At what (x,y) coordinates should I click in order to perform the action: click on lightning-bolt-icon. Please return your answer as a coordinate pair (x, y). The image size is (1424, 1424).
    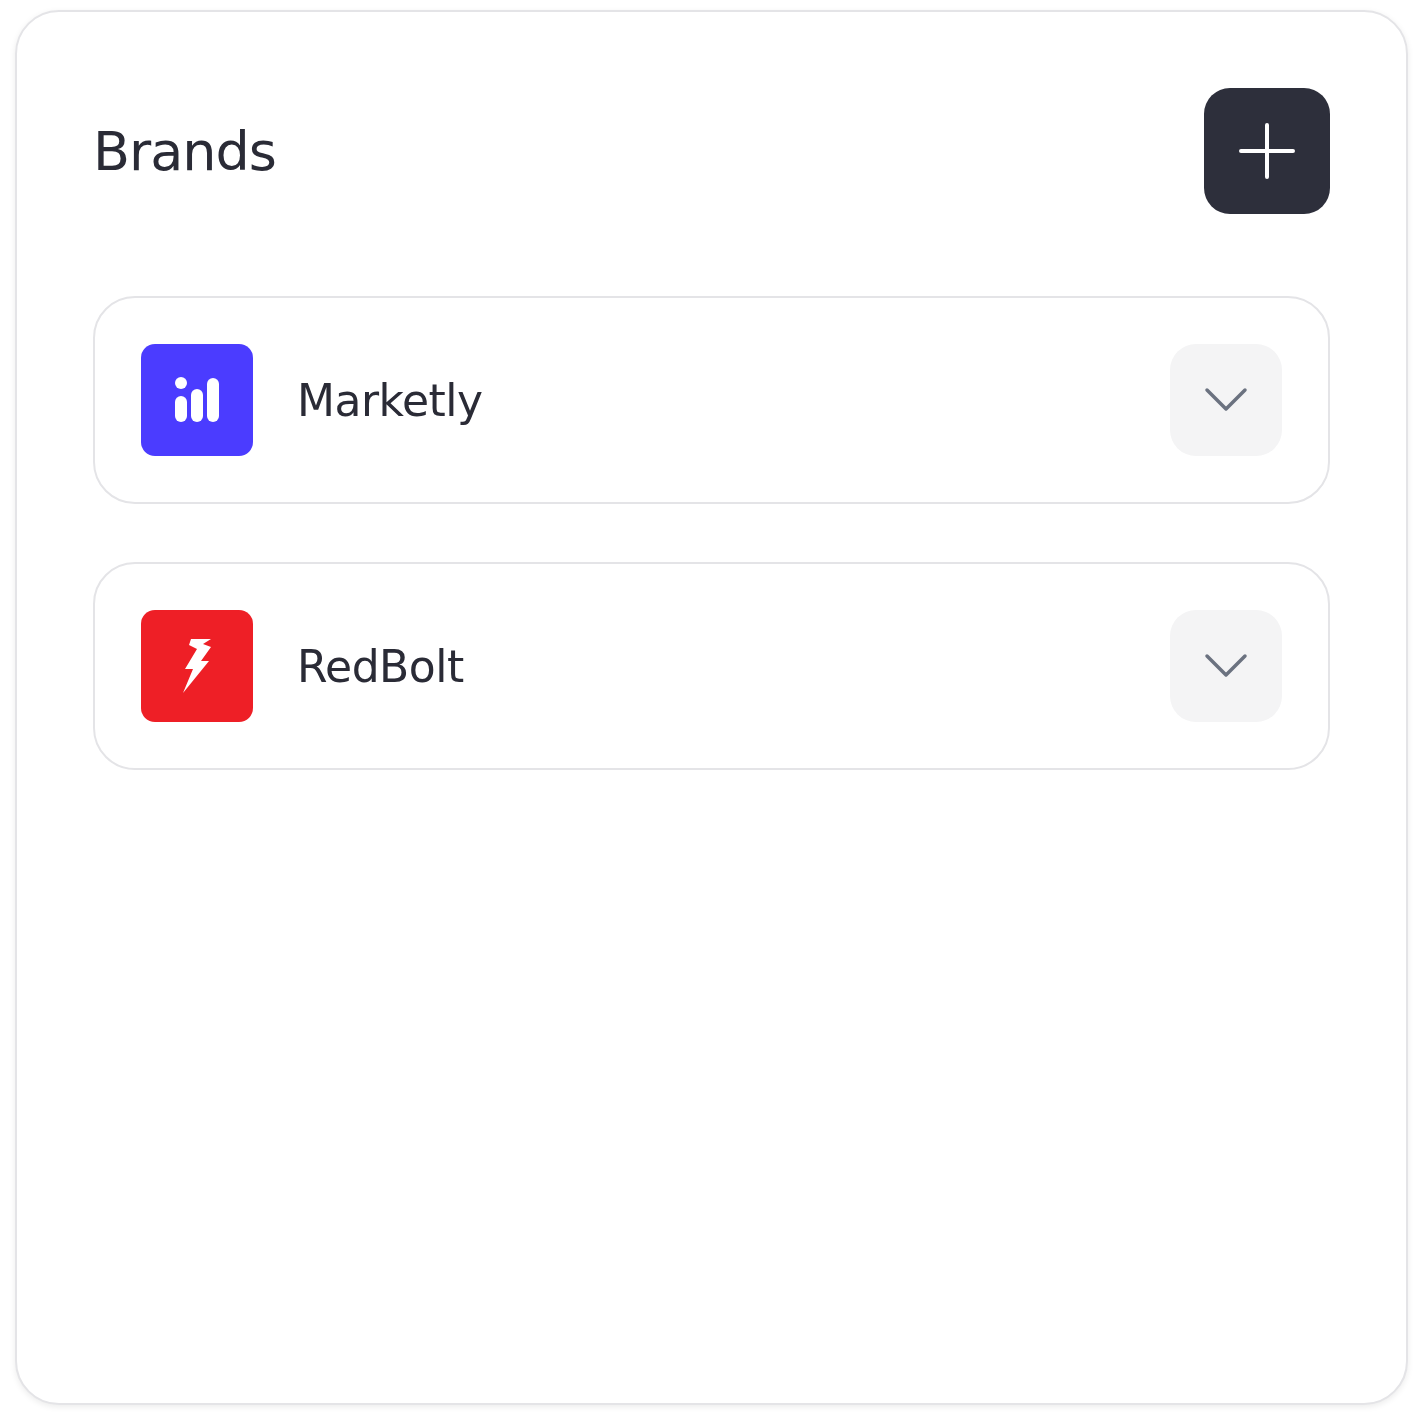
    Looking at the image, I should click on (197, 666).